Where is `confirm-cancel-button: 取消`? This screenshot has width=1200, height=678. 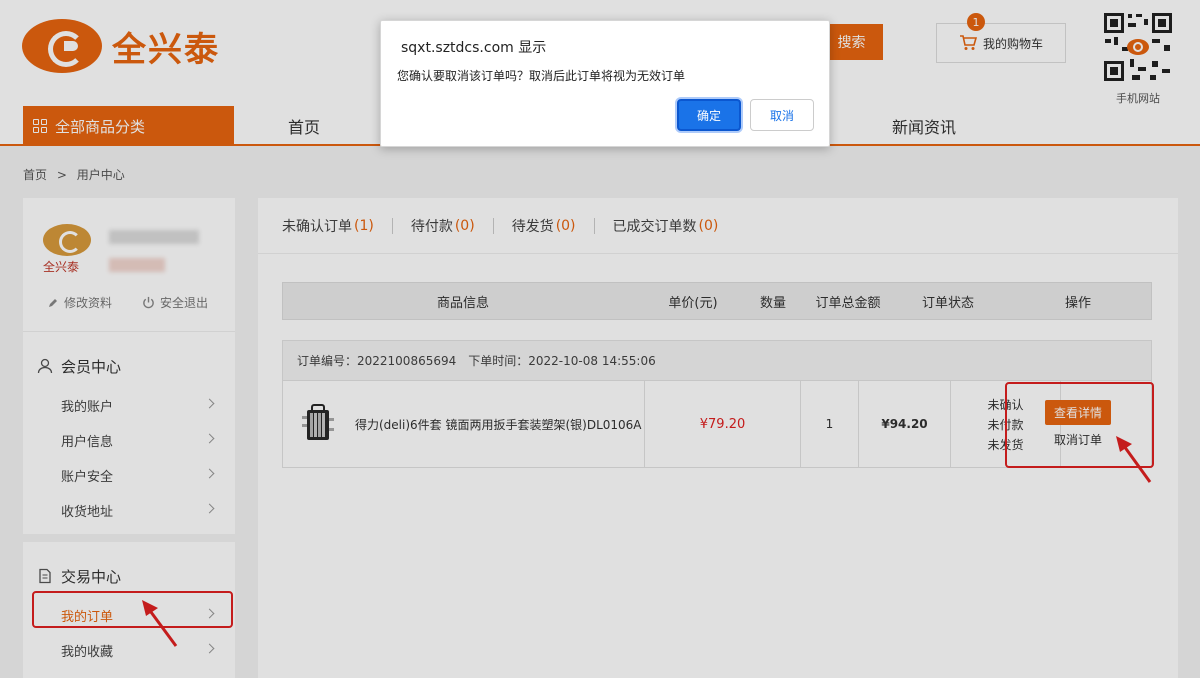 confirm-cancel-button: 取消 is located at coordinates (782, 115).